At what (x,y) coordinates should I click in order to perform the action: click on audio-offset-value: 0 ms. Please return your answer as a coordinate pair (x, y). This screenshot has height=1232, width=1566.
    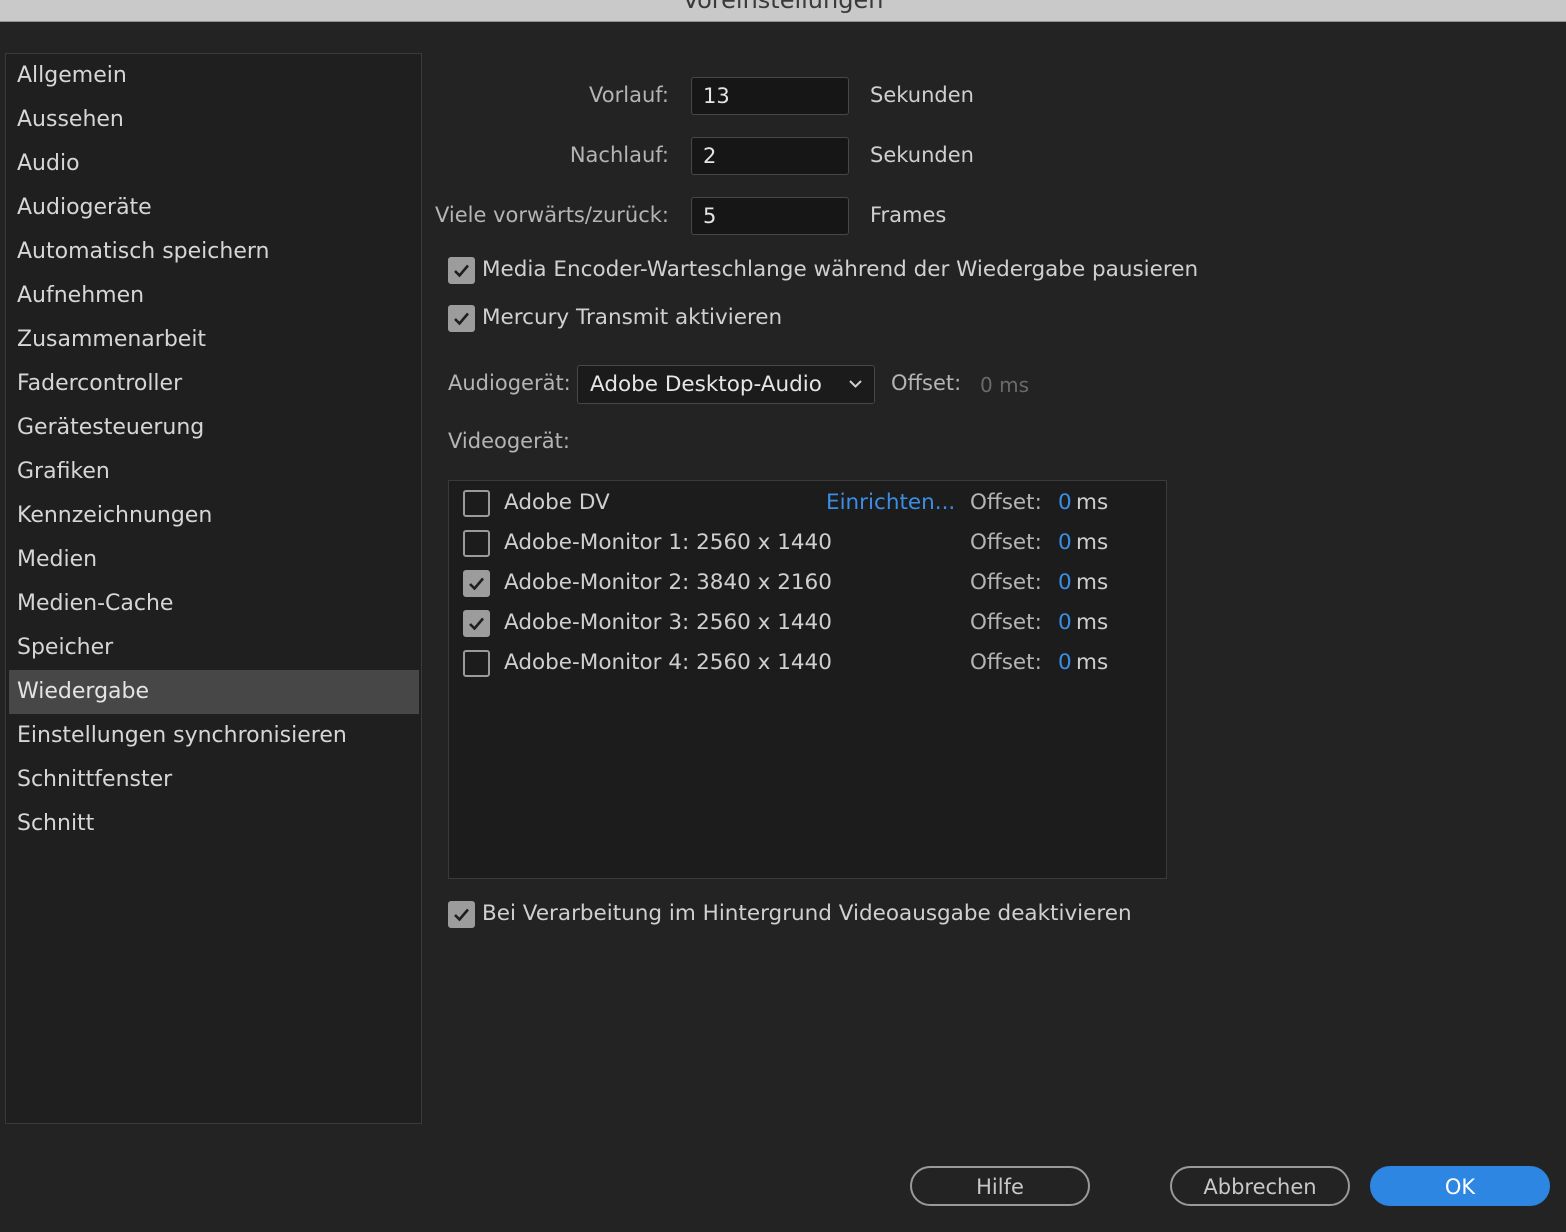
    Looking at the image, I should click on (1004, 385).